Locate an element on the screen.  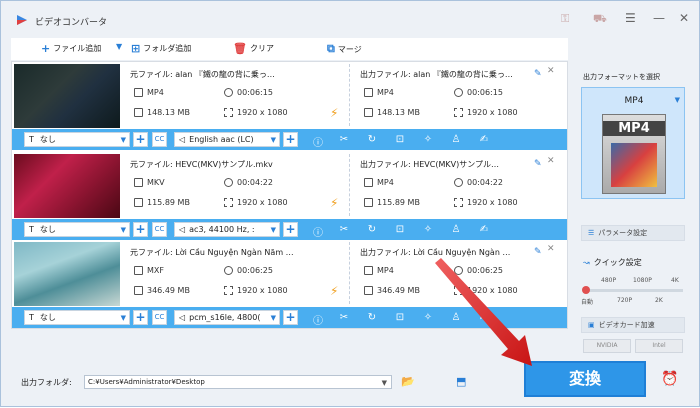
gpu-acceleration-button: ▣ ビデオカード加速 is located at coordinates (633, 325).